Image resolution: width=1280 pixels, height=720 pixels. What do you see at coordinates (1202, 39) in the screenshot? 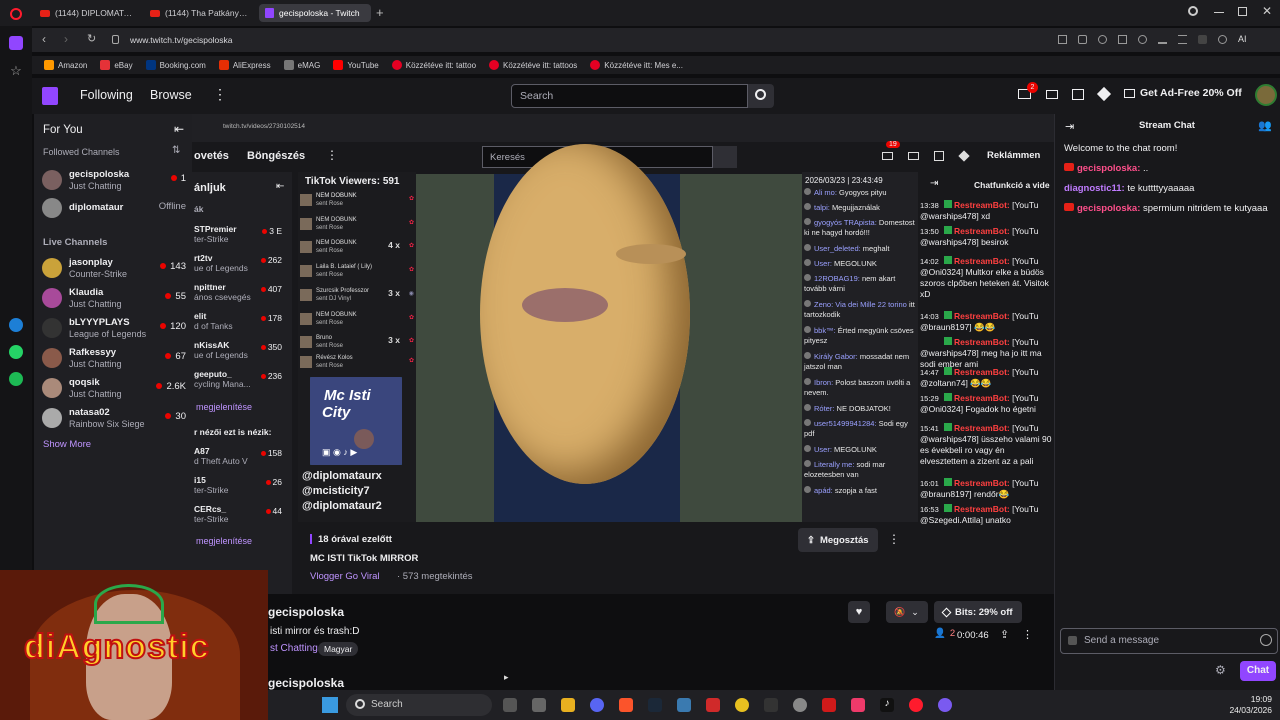
I see `wallet-icon` at bounding box center [1202, 39].